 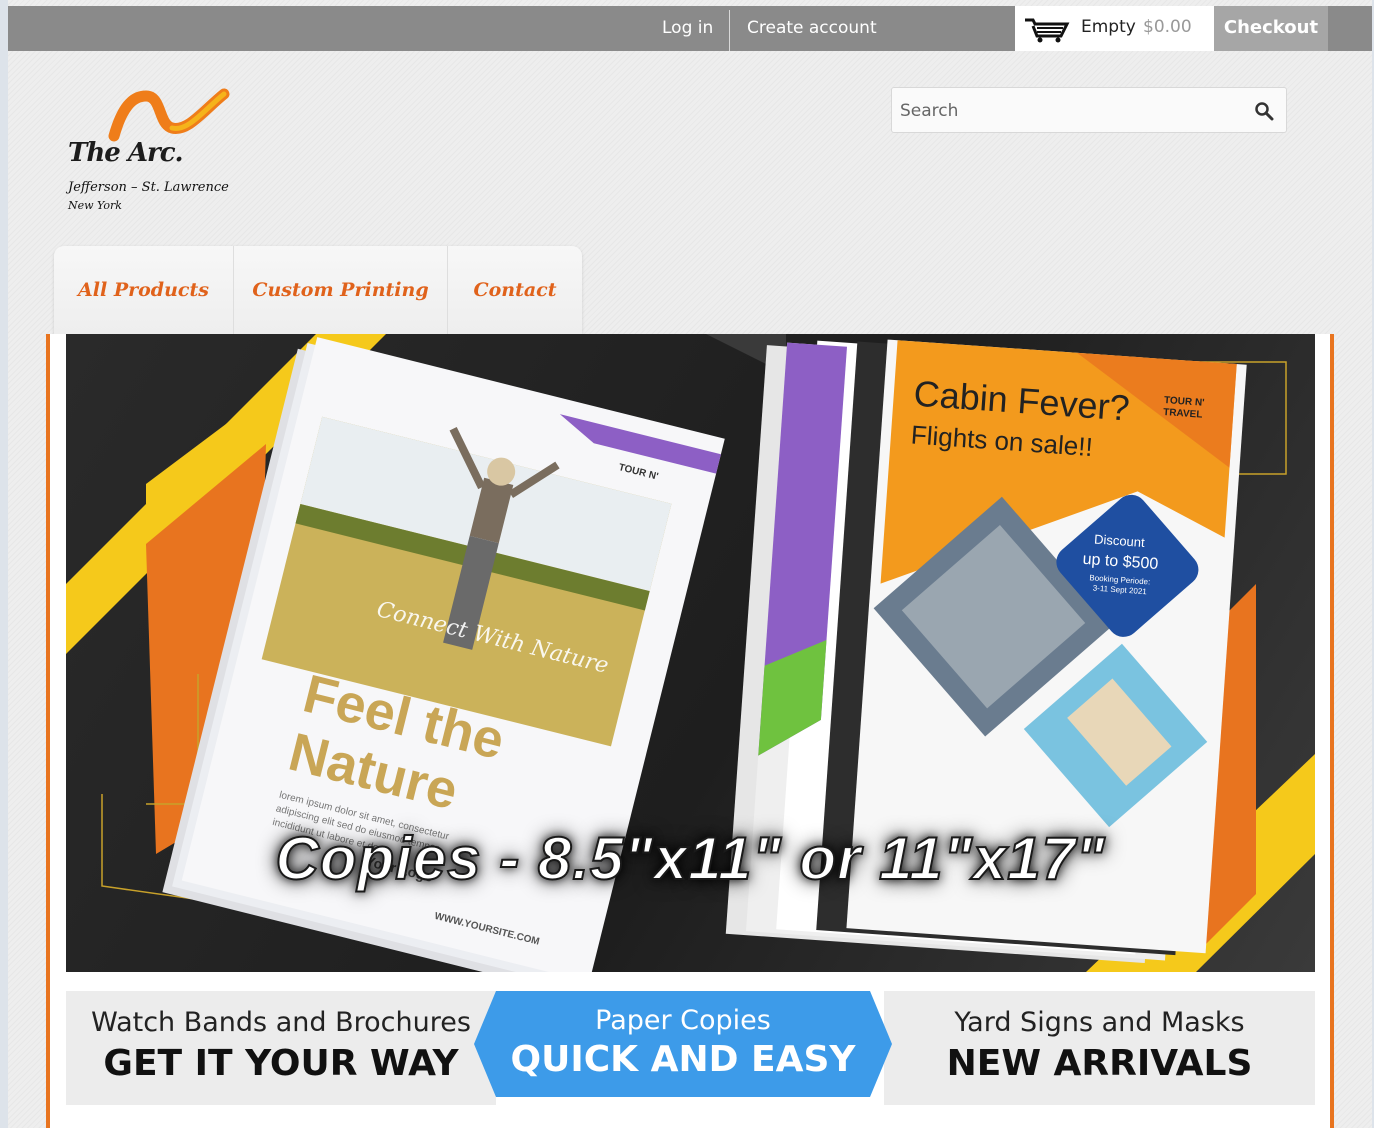 I want to click on checkout-button: Checkout, so click(x=1271, y=28).